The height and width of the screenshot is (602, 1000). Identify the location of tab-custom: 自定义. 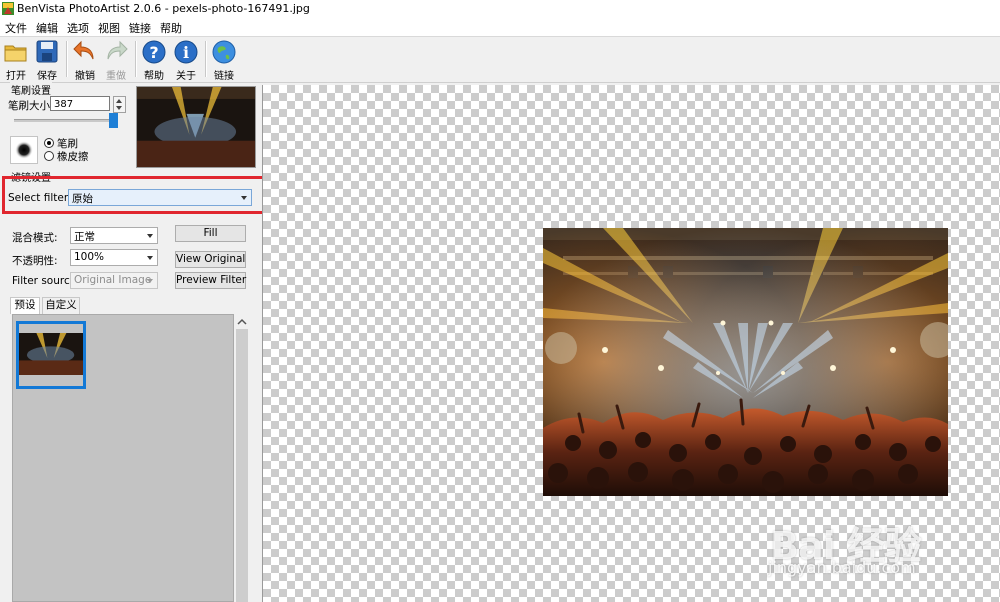
(61, 305).